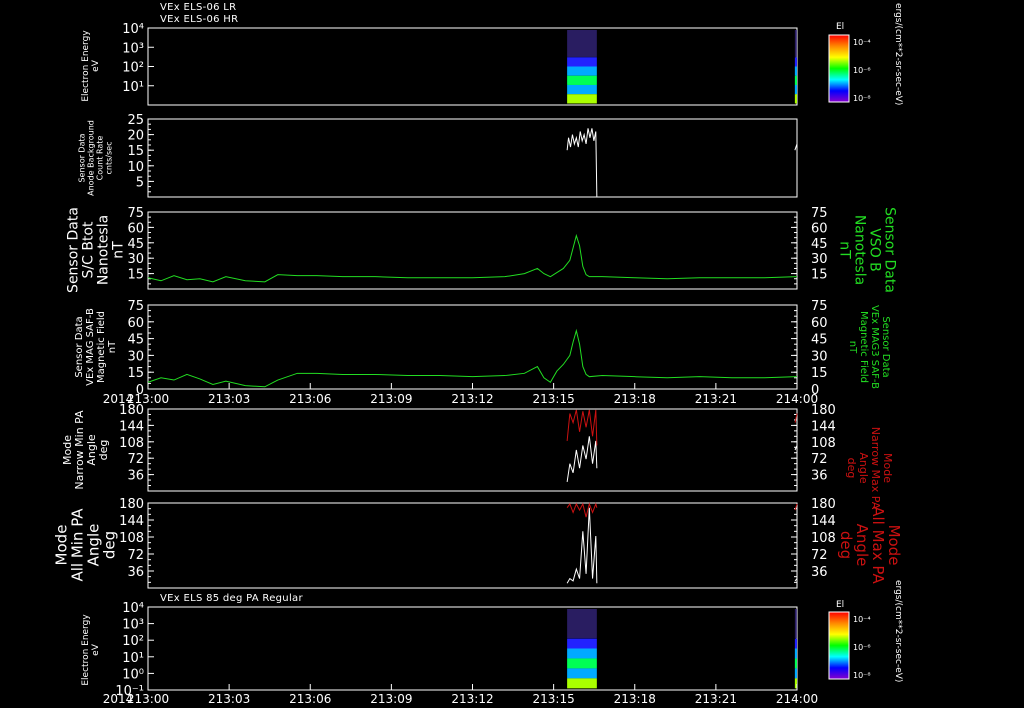 The image size is (1024, 708). What do you see at coordinates (85, 545) in the screenshot?
I see `label-all-left: ModeAll Min PAAngledeg` at bounding box center [85, 545].